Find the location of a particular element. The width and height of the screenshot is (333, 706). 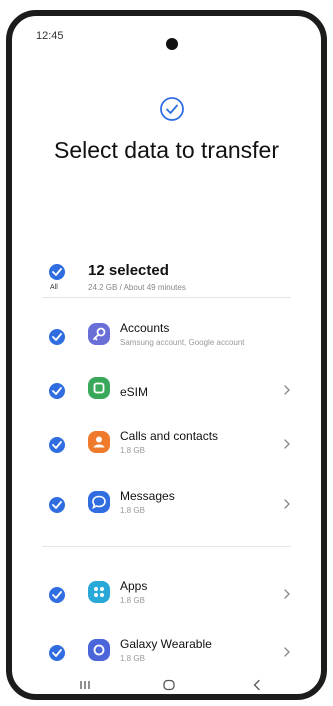

sim-icon is located at coordinates (99, 388).